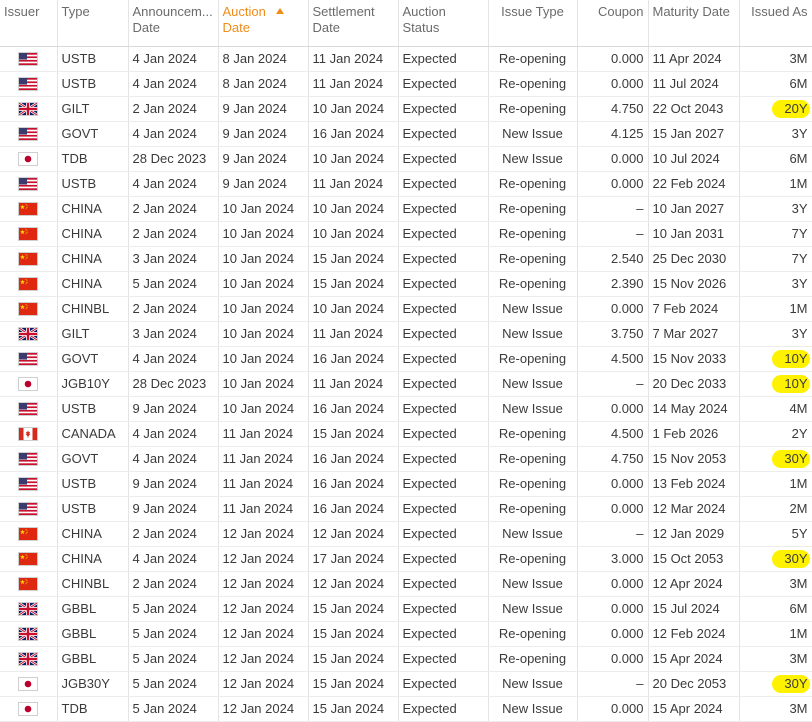 The height and width of the screenshot is (722, 812). Describe the element at coordinates (173, 23) in the screenshot. I see `column-header-announcement-date: Announcem... Date` at that location.